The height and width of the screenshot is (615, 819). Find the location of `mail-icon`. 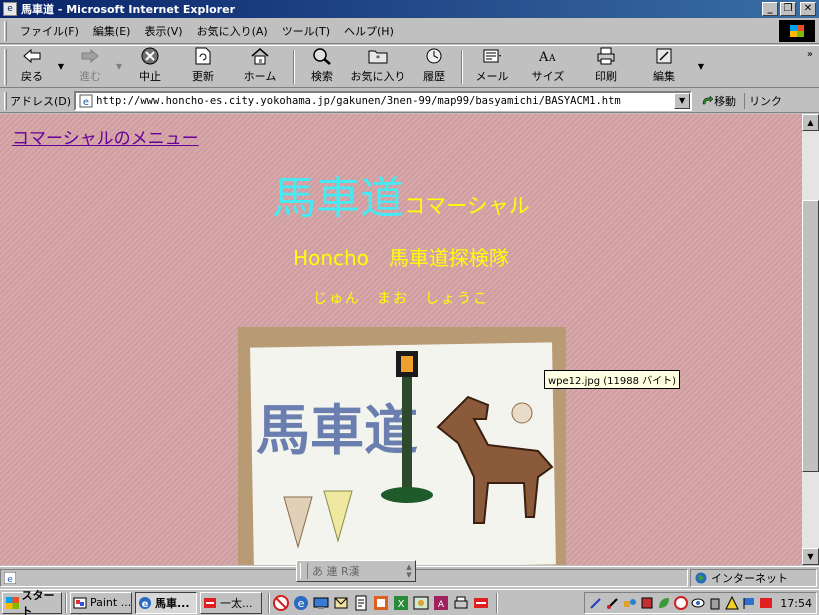

mail-icon is located at coordinates (492, 56).